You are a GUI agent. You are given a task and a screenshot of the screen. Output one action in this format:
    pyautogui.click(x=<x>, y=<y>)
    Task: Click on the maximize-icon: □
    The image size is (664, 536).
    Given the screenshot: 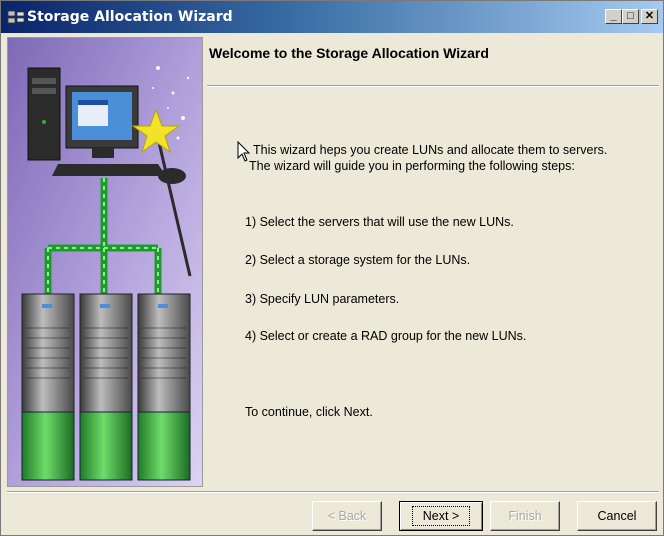 What is the action you would take?
    pyautogui.click(x=630, y=16)
    